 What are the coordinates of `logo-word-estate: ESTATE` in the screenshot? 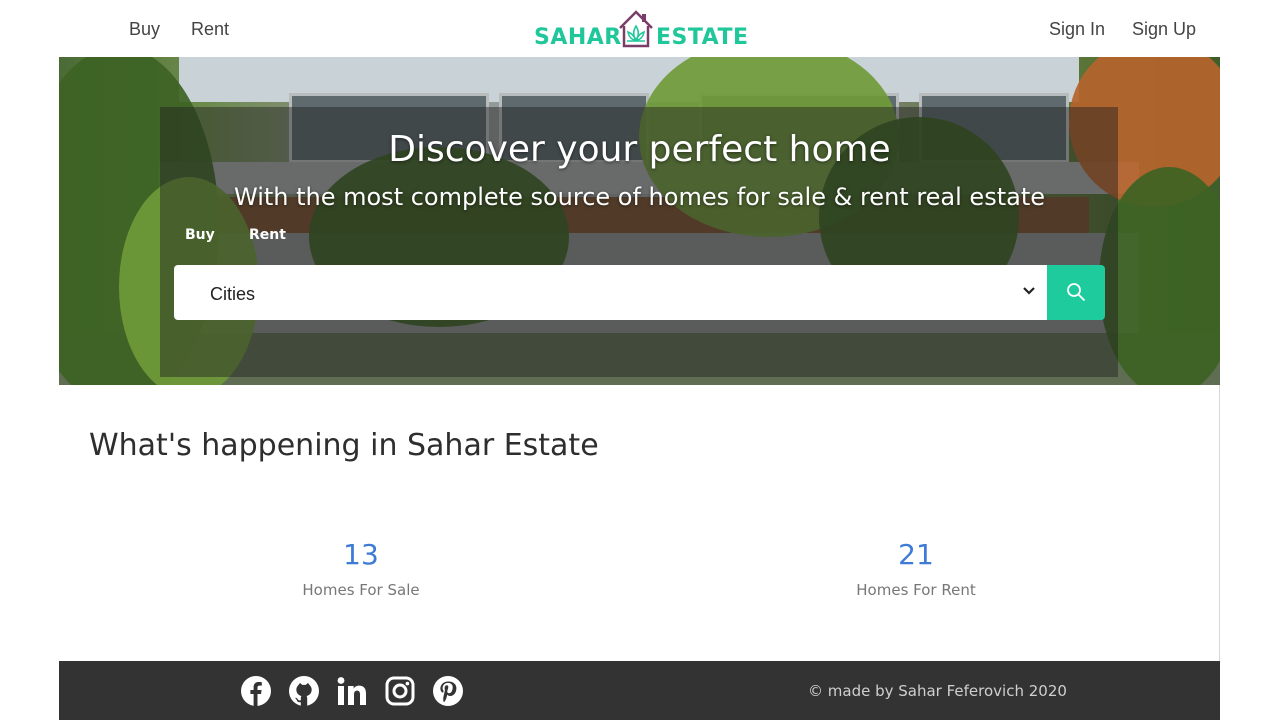 It's located at (702, 37).